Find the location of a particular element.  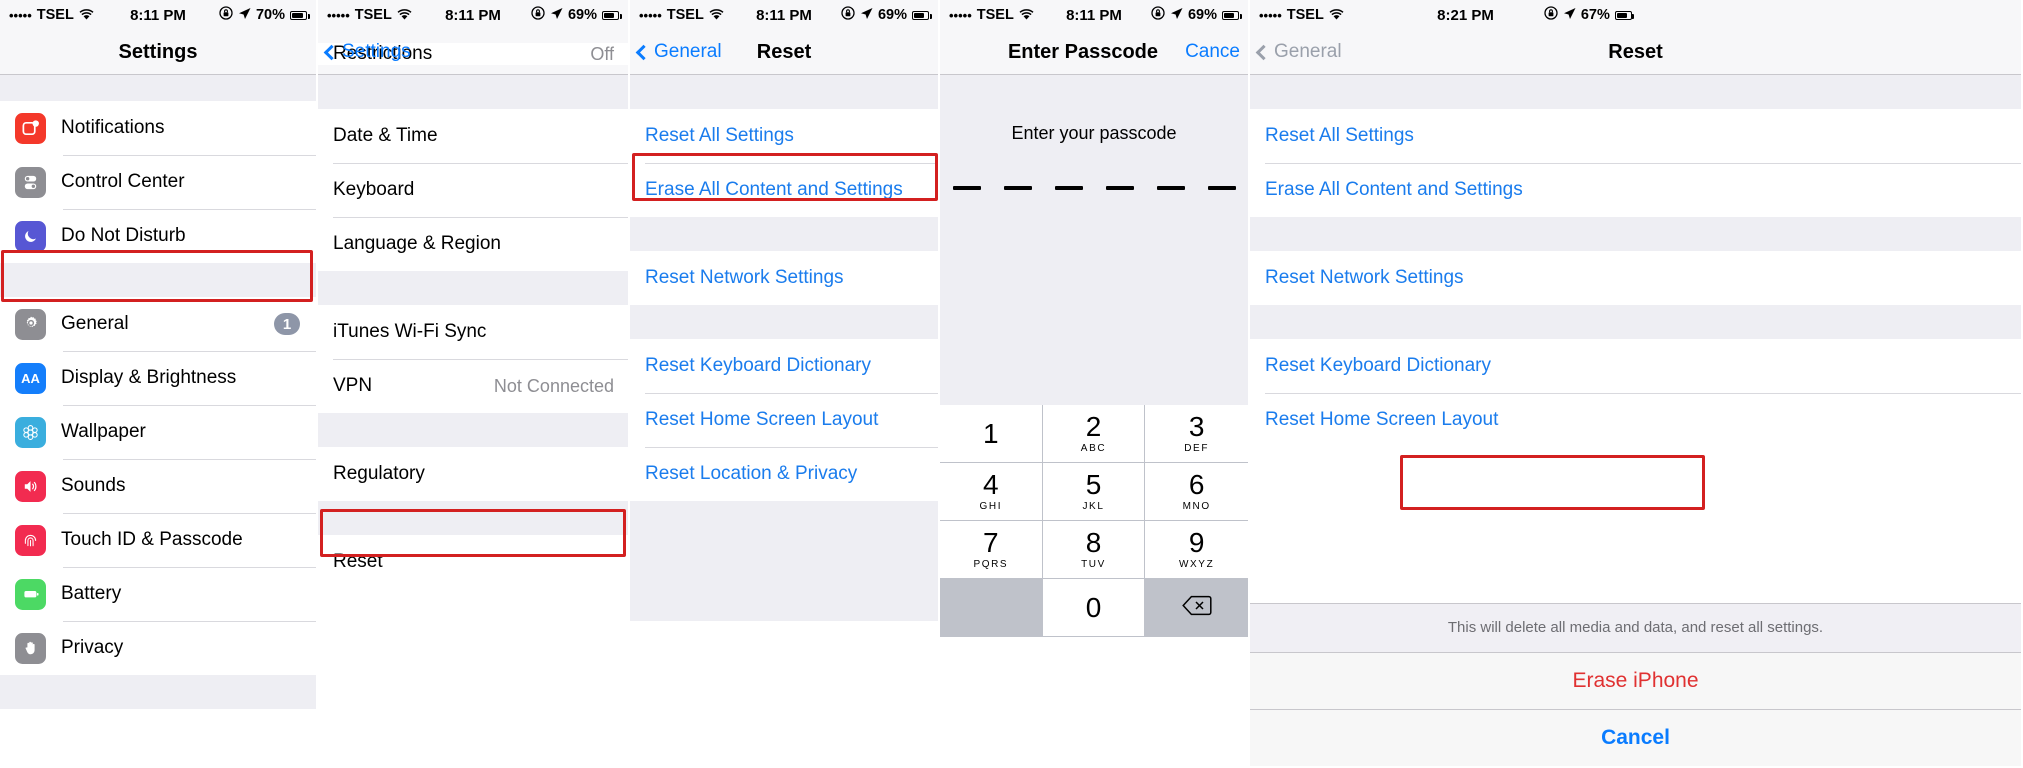

erase-iphone-button: Erase iPhone is located at coordinates (1635, 681).